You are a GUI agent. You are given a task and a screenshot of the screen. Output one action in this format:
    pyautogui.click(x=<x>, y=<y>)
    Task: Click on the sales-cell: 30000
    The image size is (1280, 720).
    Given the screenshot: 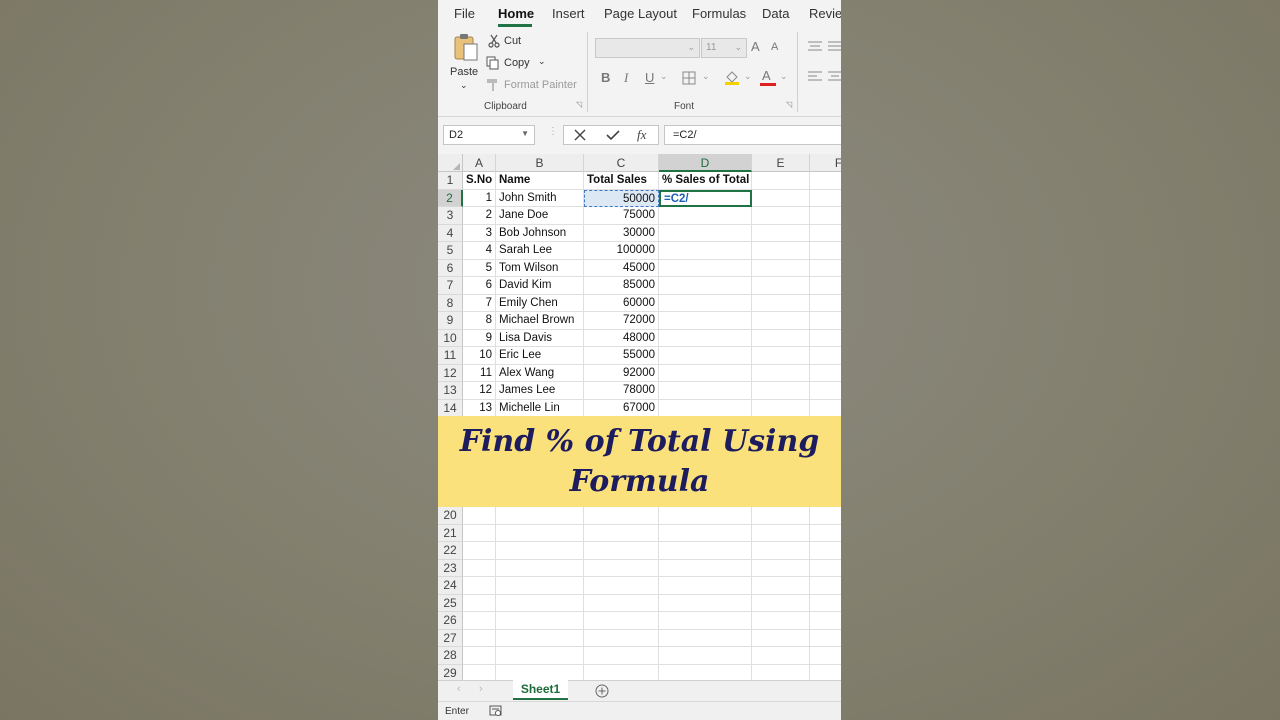 What is the action you would take?
    pyautogui.click(x=621, y=233)
    